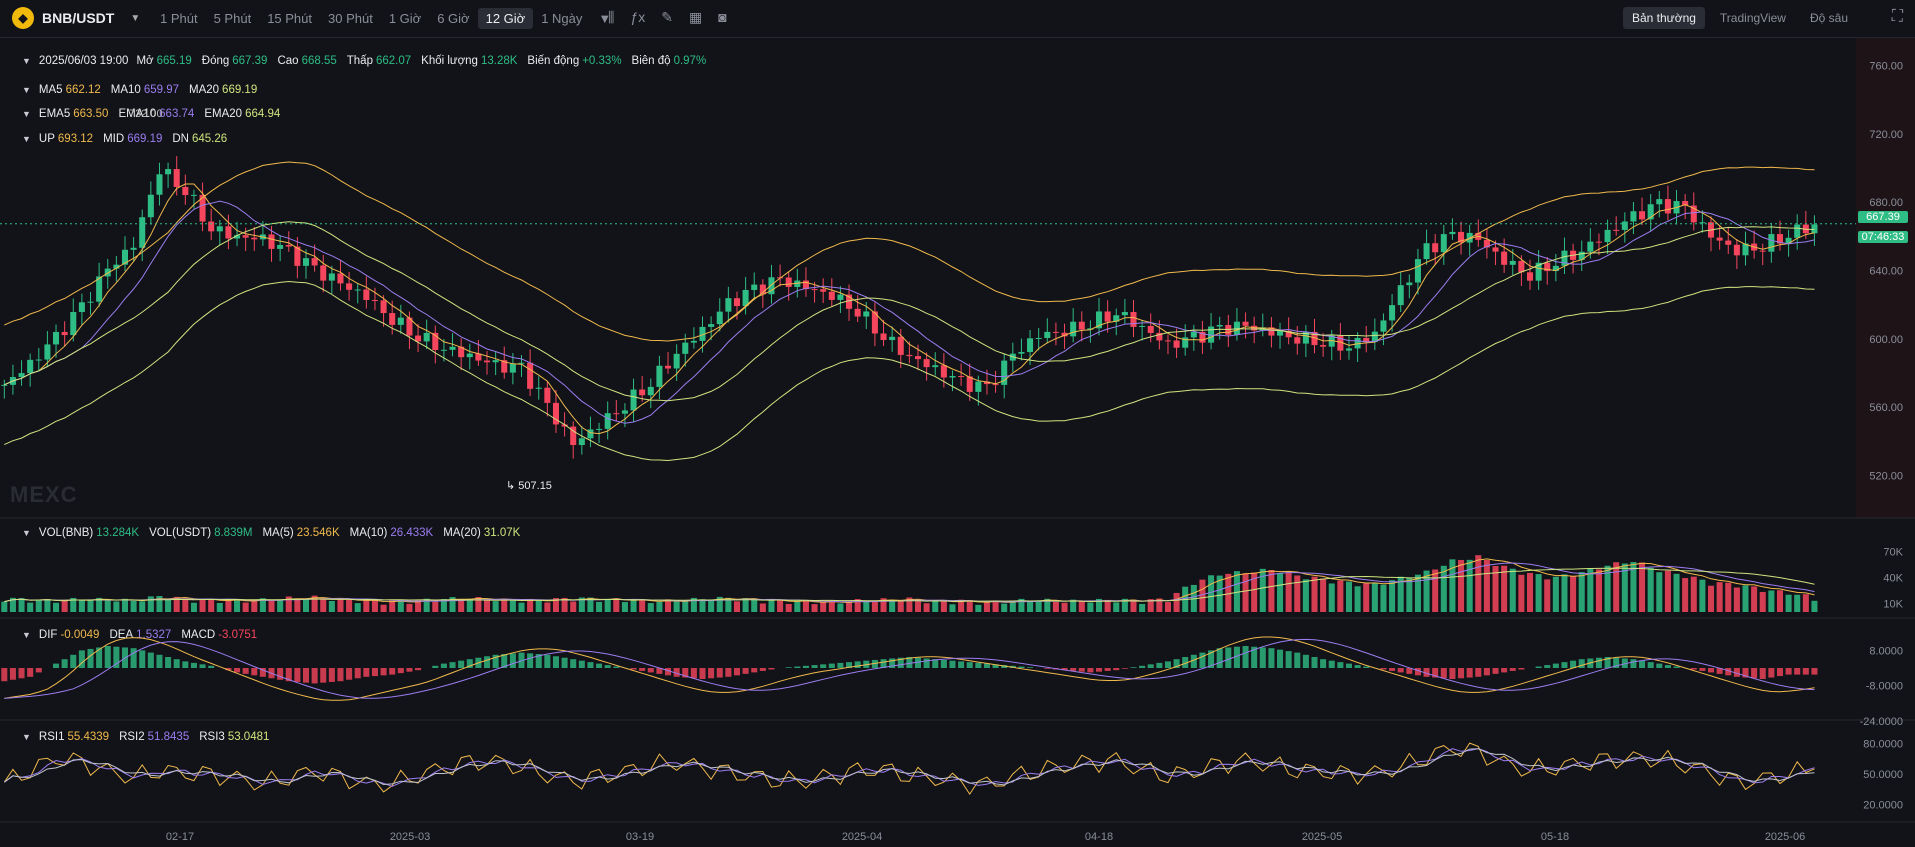 This screenshot has height=847, width=1915. What do you see at coordinates (1886, 651) in the screenshot?
I see `macd-tick-0: 8.0000` at bounding box center [1886, 651].